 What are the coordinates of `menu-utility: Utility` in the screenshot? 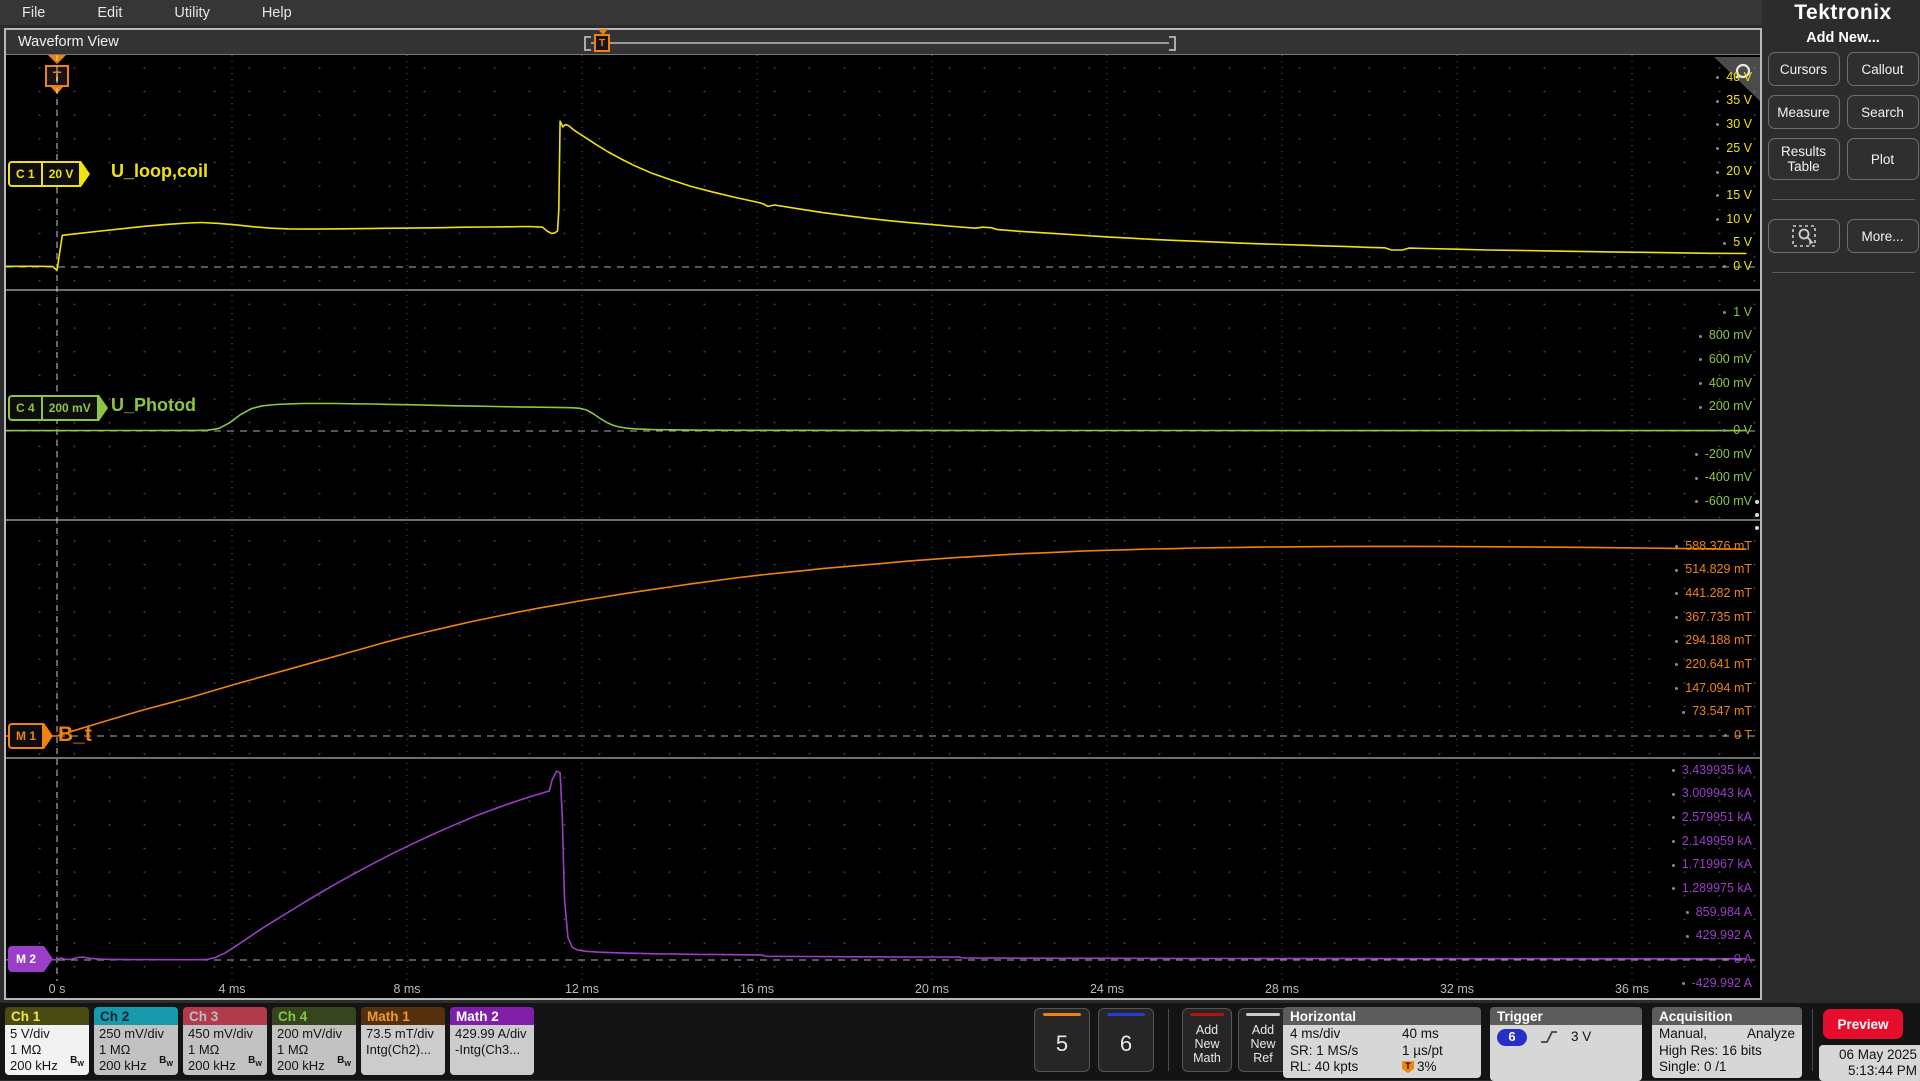 It's located at (191, 13).